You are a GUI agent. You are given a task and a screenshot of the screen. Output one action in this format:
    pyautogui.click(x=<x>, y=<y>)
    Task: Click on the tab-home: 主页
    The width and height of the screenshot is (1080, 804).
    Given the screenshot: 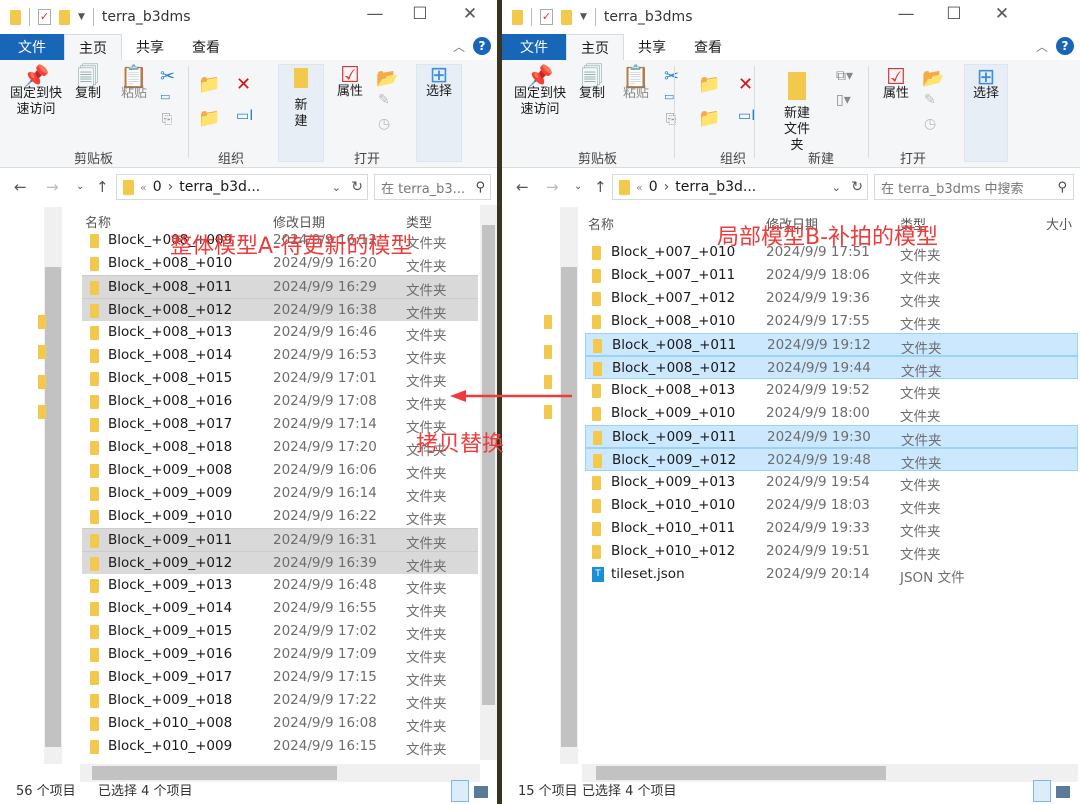 What is the action you would take?
    pyautogui.click(x=93, y=47)
    